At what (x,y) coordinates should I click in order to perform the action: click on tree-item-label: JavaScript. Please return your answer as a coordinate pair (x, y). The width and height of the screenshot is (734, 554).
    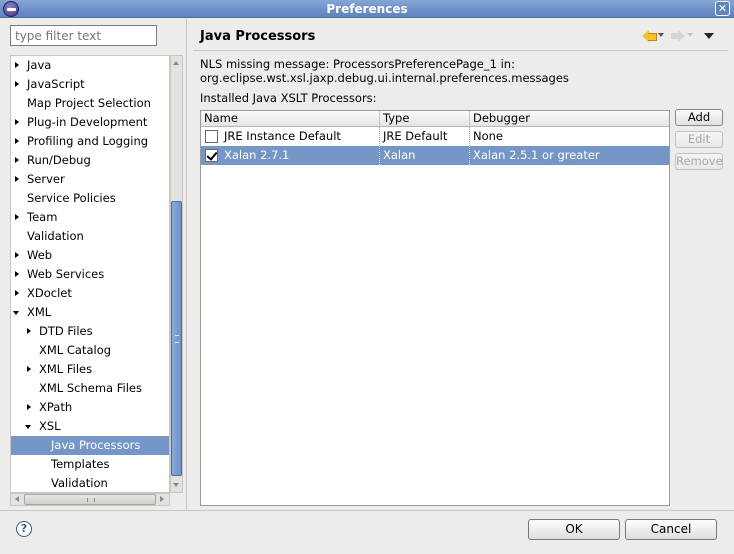
    Looking at the image, I should click on (56, 84).